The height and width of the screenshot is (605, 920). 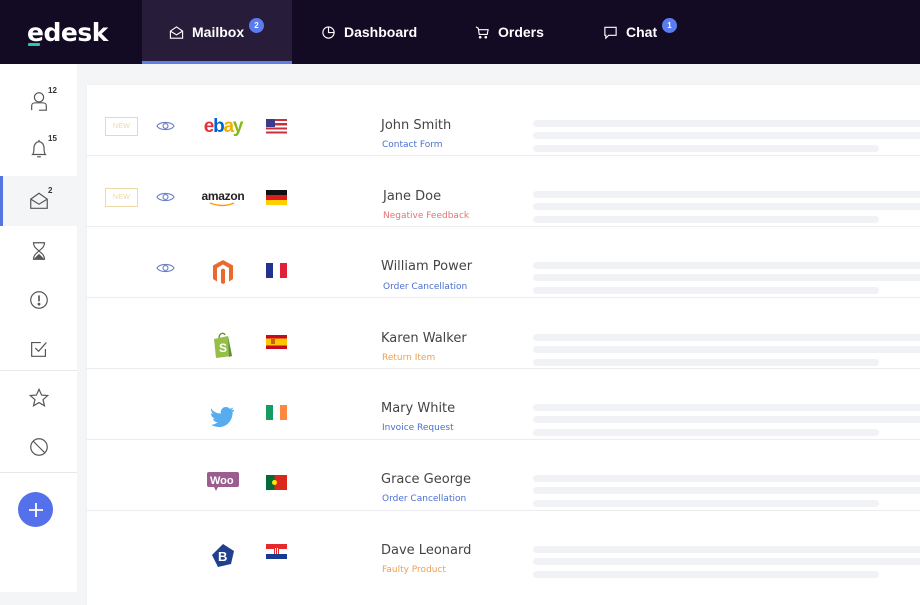 I want to click on flag-es-icon, so click(x=276, y=342).